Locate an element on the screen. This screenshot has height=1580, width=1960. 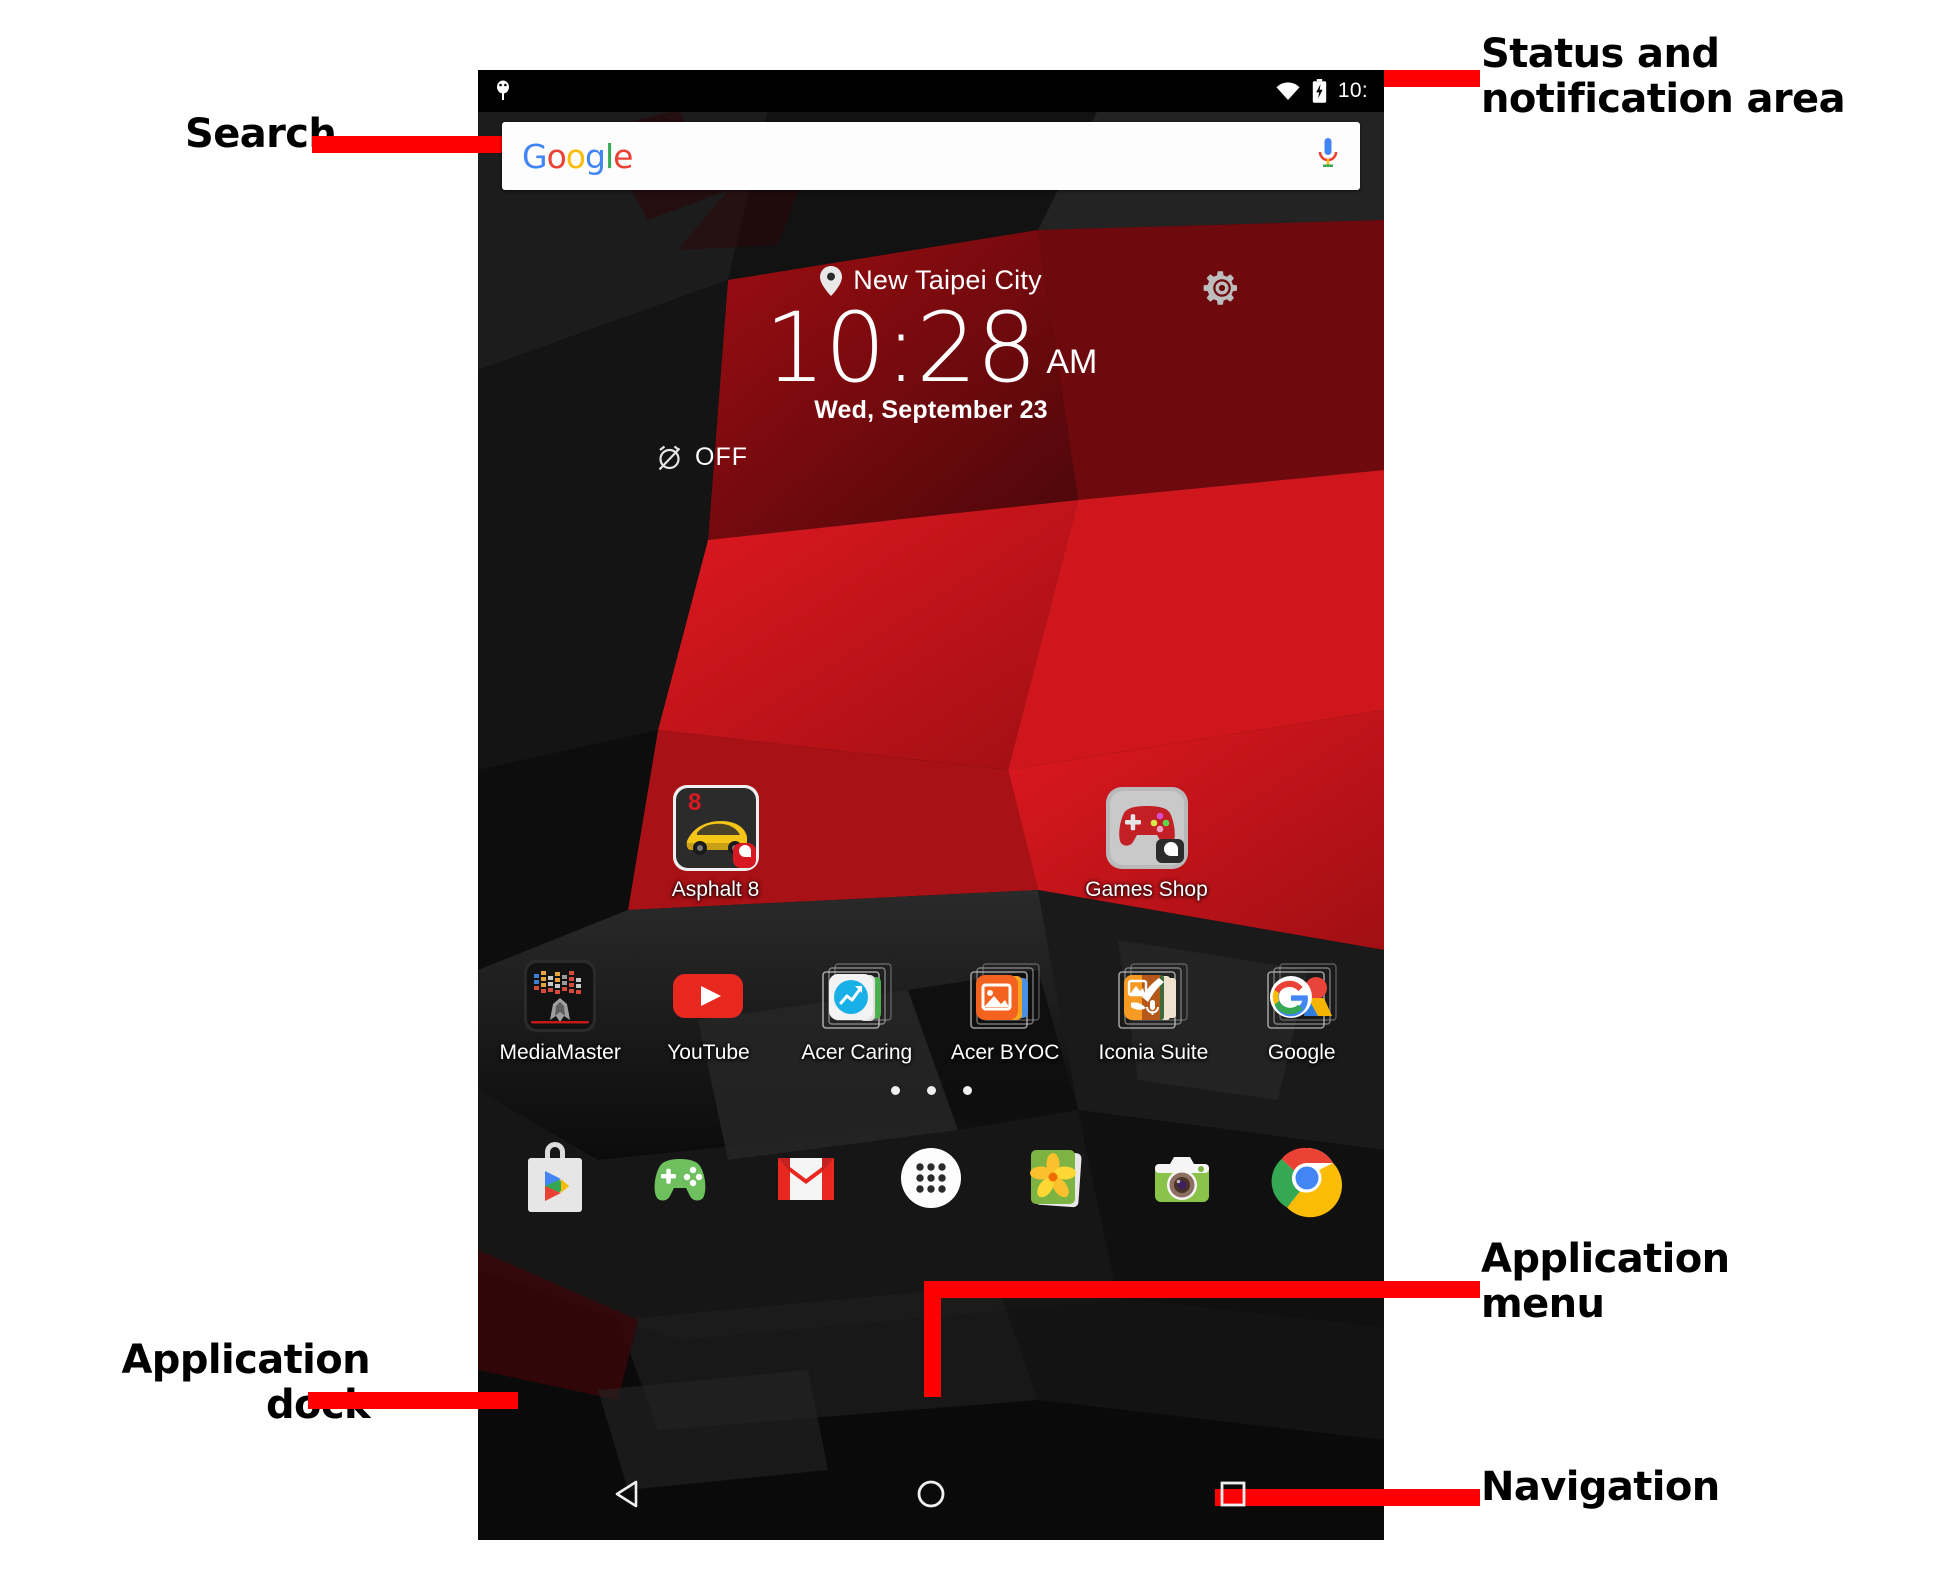
home-button is located at coordinates (931, 1494).